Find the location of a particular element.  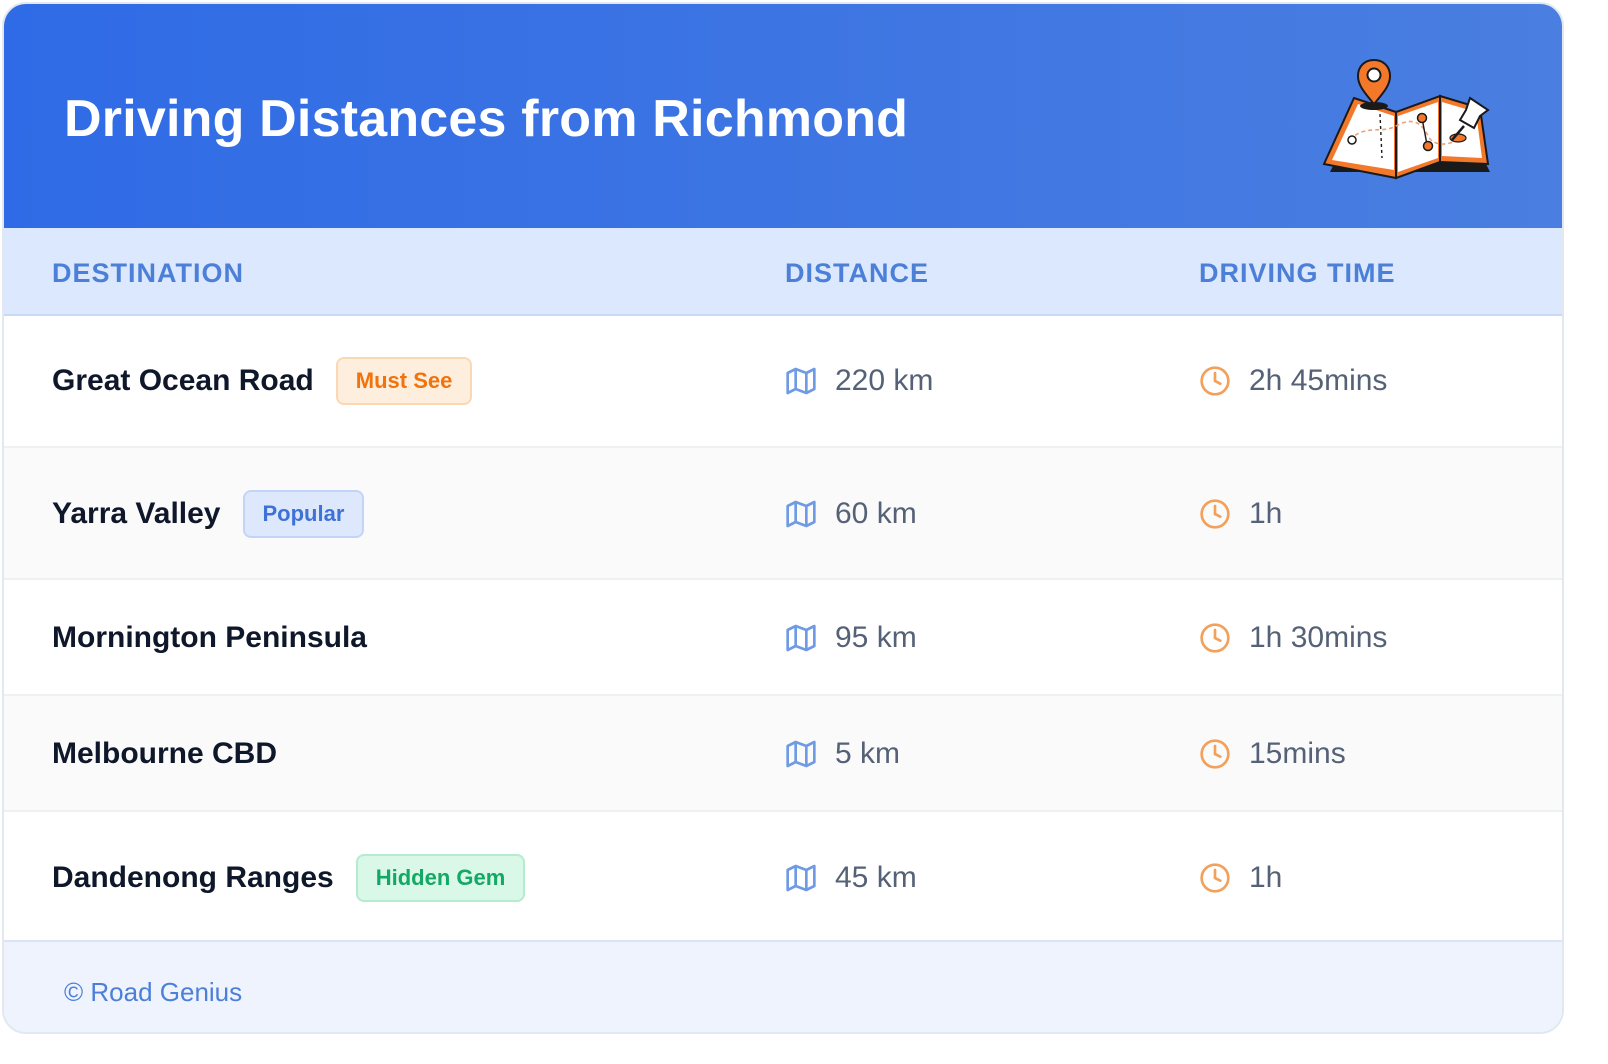

map-with-pins-icon is located at coordinates (1406, 119).